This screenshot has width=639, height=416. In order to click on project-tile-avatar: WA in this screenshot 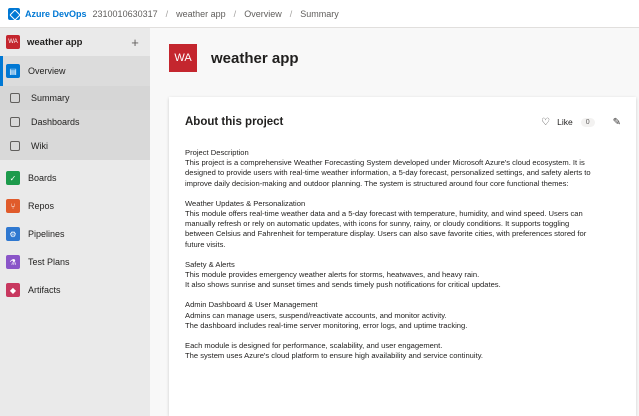, I will do `click(183, 58)`.